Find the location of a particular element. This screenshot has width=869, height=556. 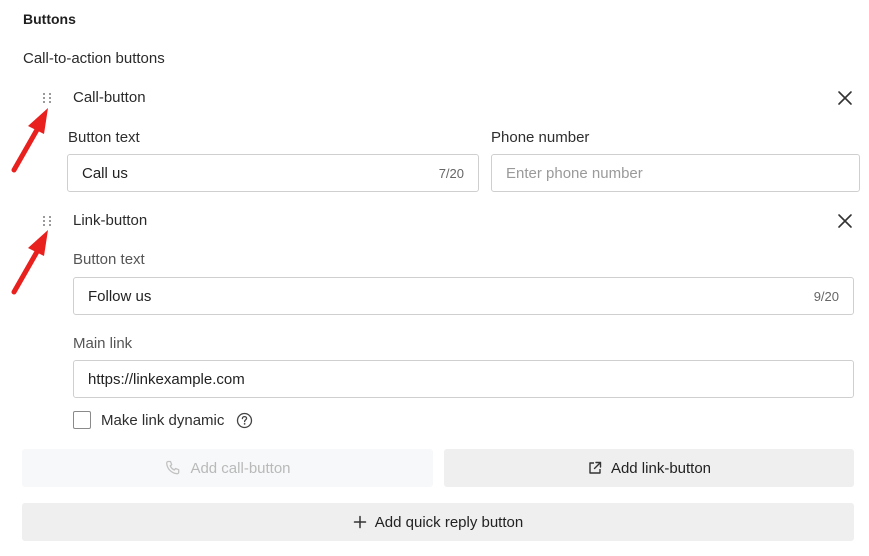

char-counter: 9/20 is located at coordinates (826, 296).